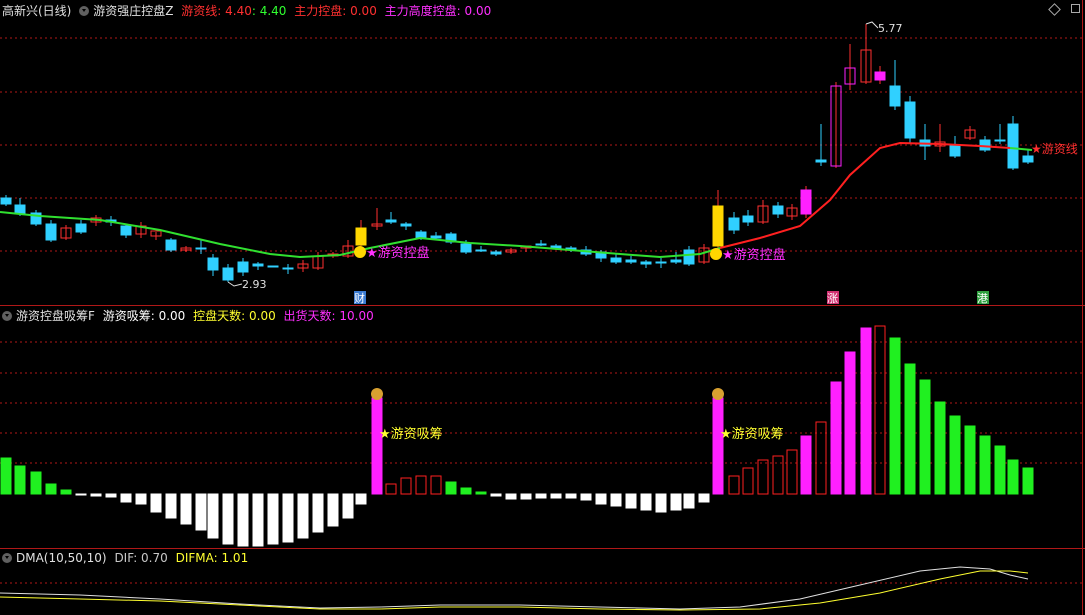 The width and height of the screenshot is (1085, 615). What do you see at coordinates (832, 298) in the screenshot?
I see `event-marker-label: 涨` at bounding box center [832, 298].